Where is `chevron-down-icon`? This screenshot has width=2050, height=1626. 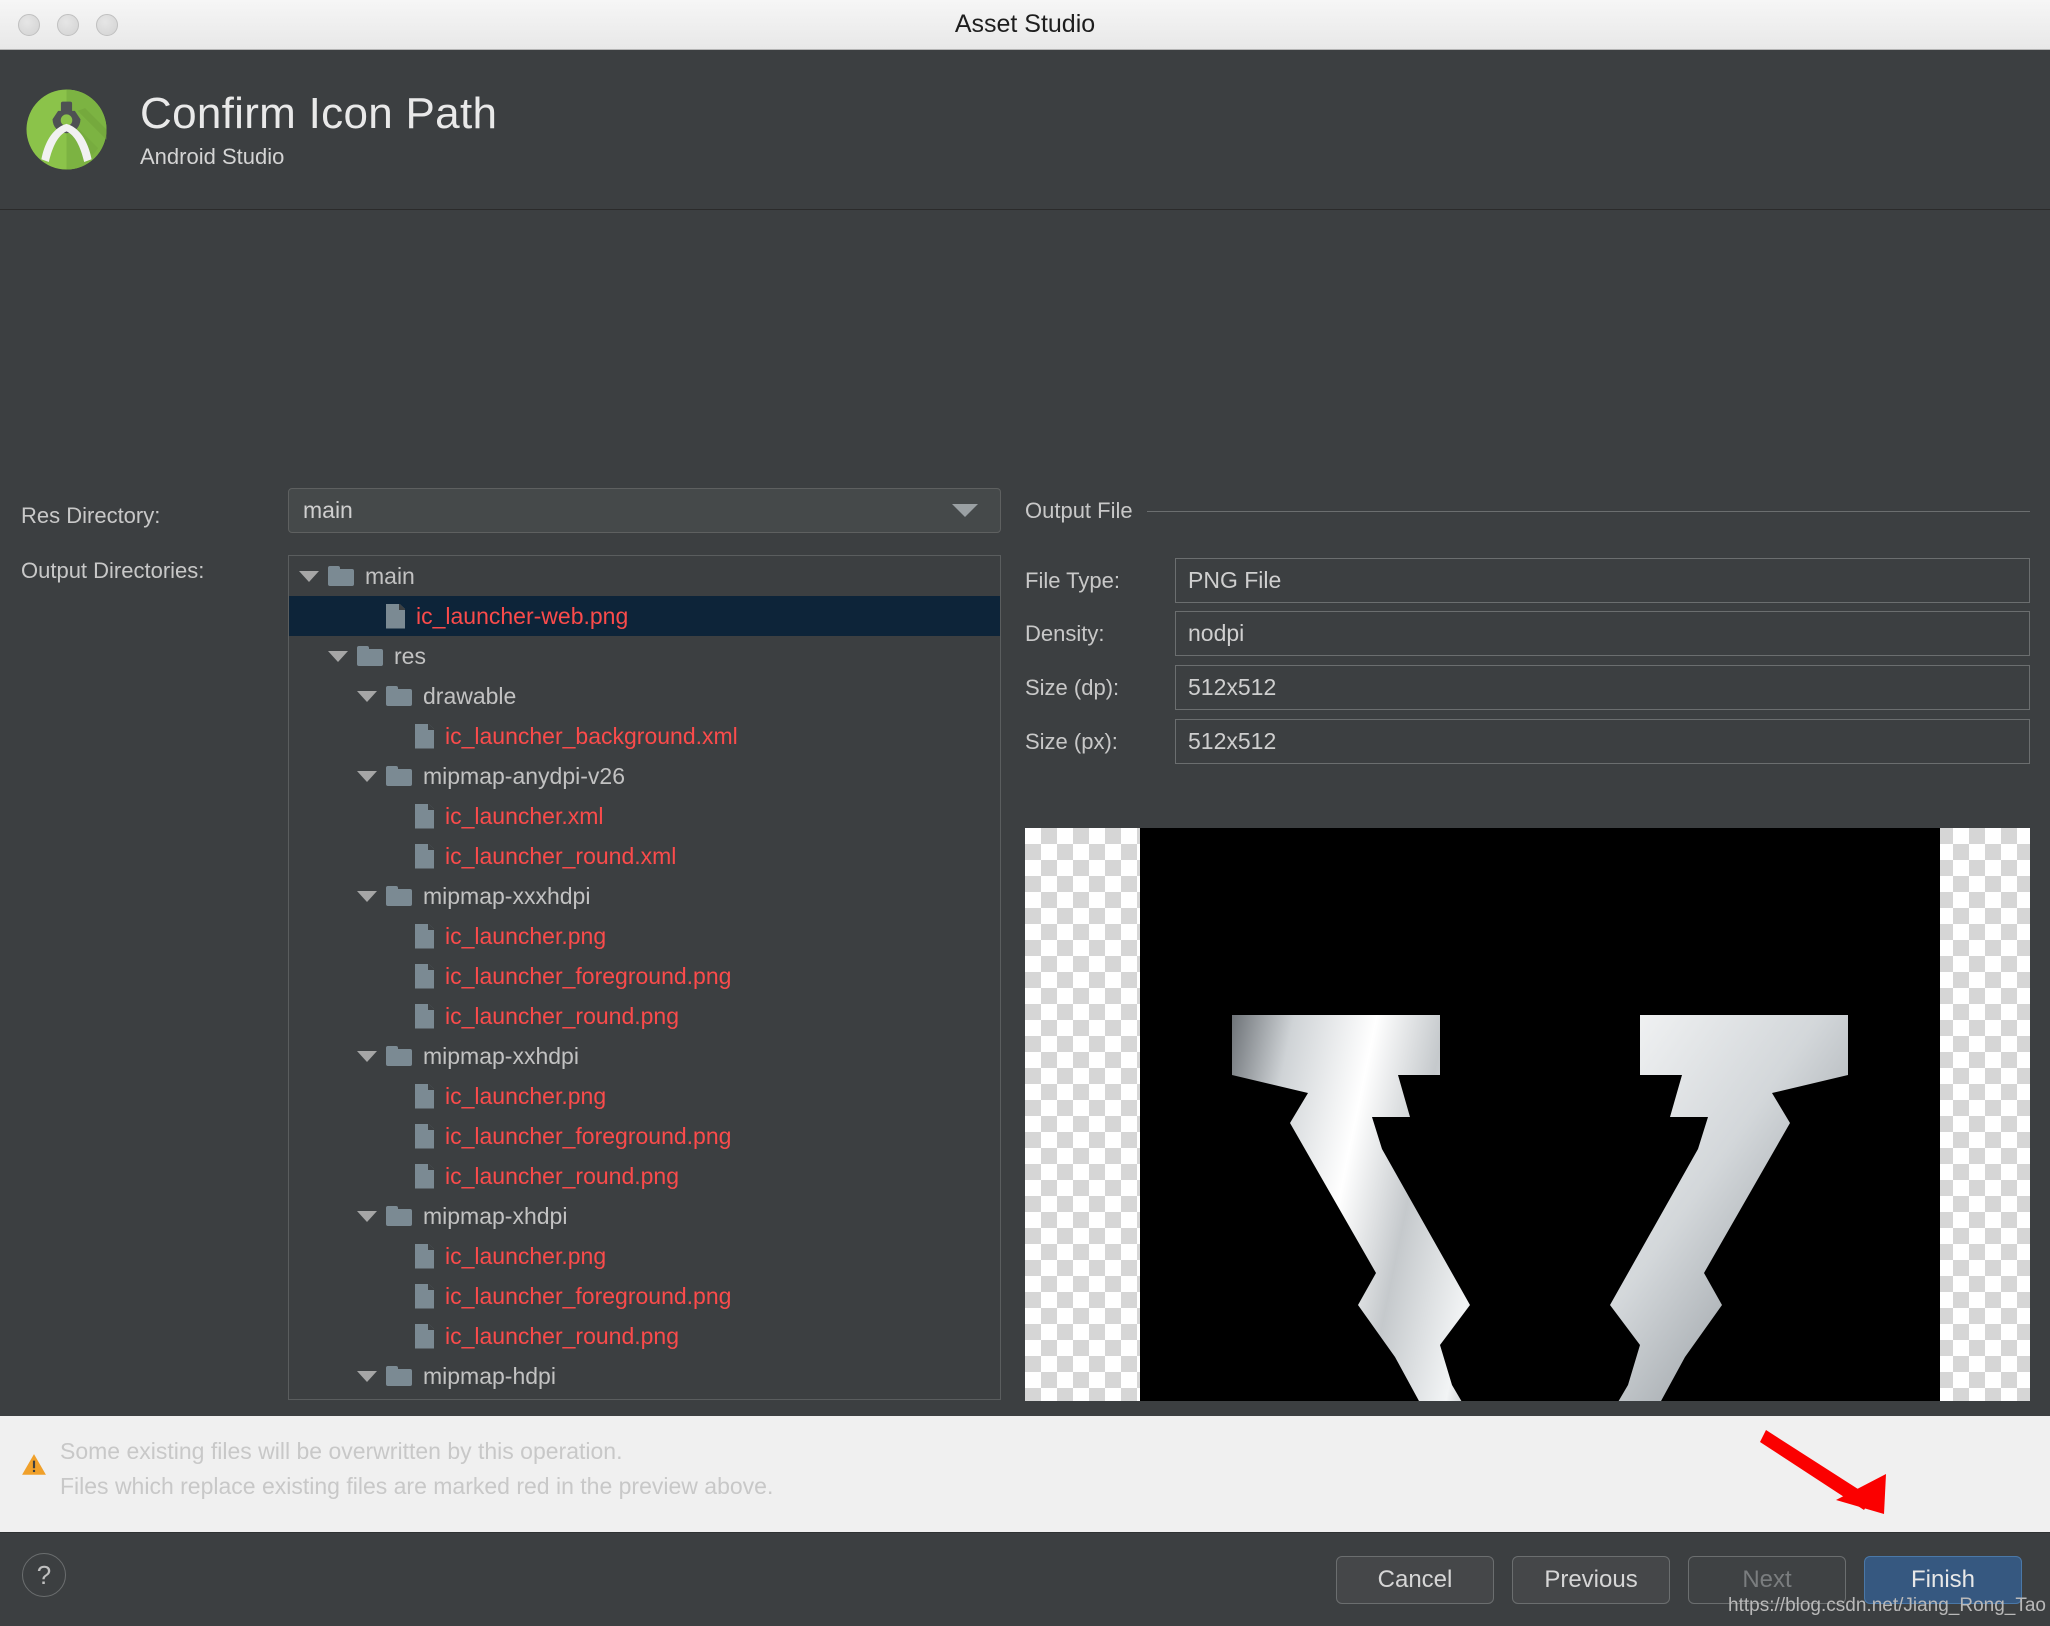 chevron-down-icon is located at coordinates (965, 510).